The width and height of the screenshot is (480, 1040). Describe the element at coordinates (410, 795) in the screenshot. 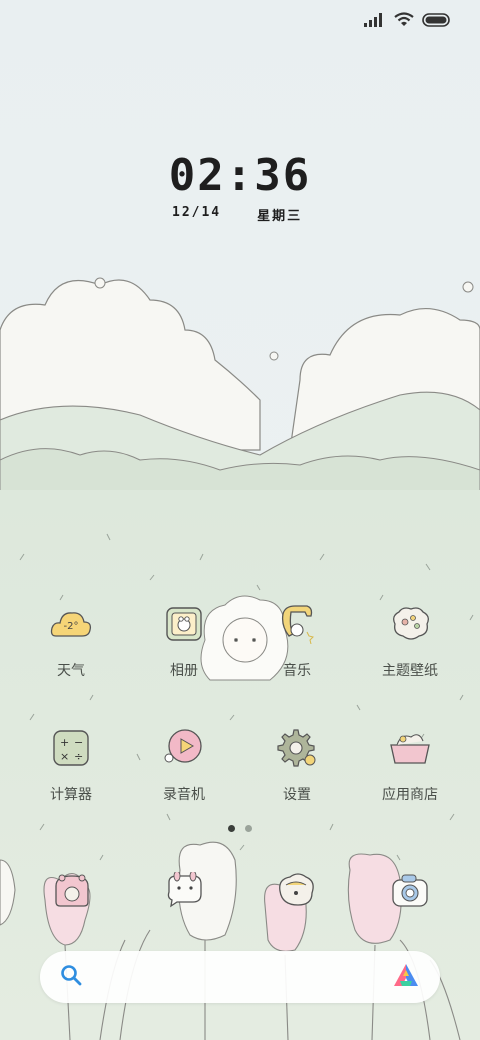

I see `app-label: 应用商店` at that location.